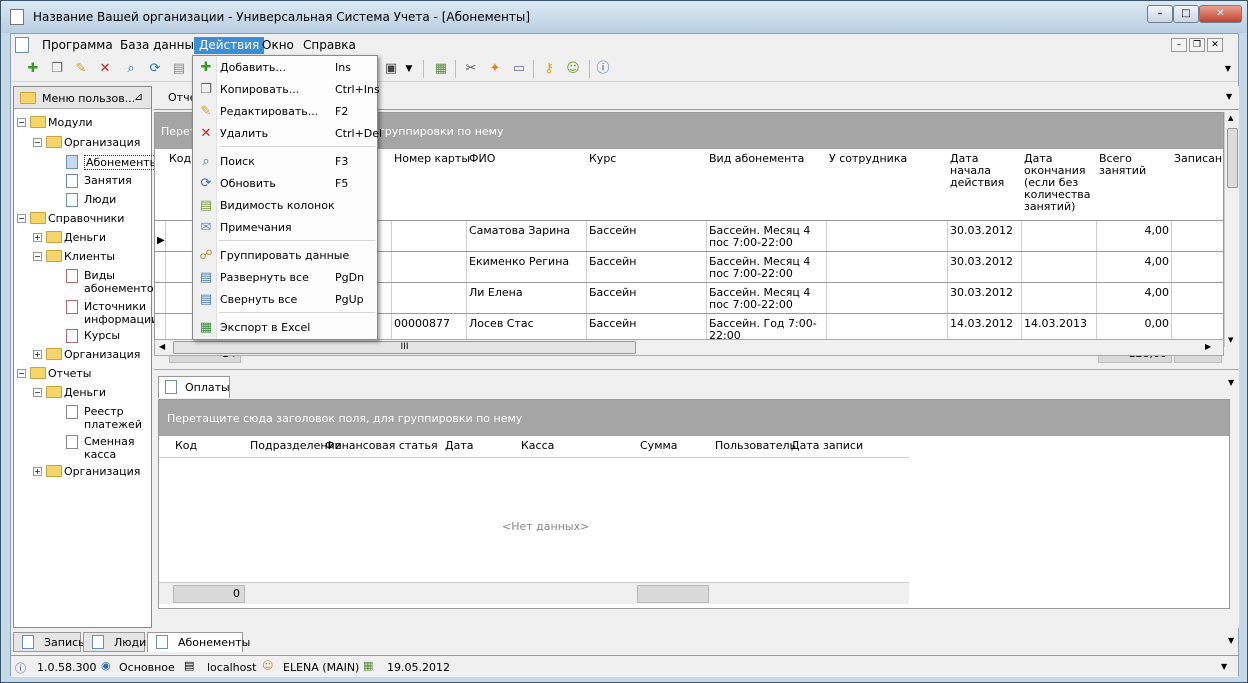  What do you see at coordinates (138, 96) in the screenshot?
I see `pin-icon: ⊿` at bounding box center [138, 96].